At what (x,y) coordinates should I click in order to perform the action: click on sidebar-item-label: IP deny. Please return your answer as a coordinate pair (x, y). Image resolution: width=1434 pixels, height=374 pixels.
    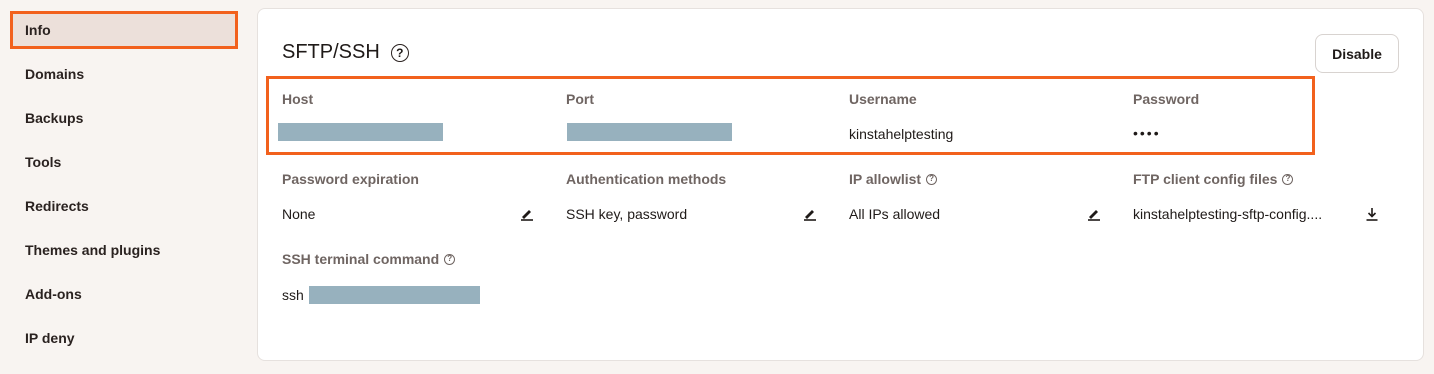
    Looking at the image, I should click on (50, 338).